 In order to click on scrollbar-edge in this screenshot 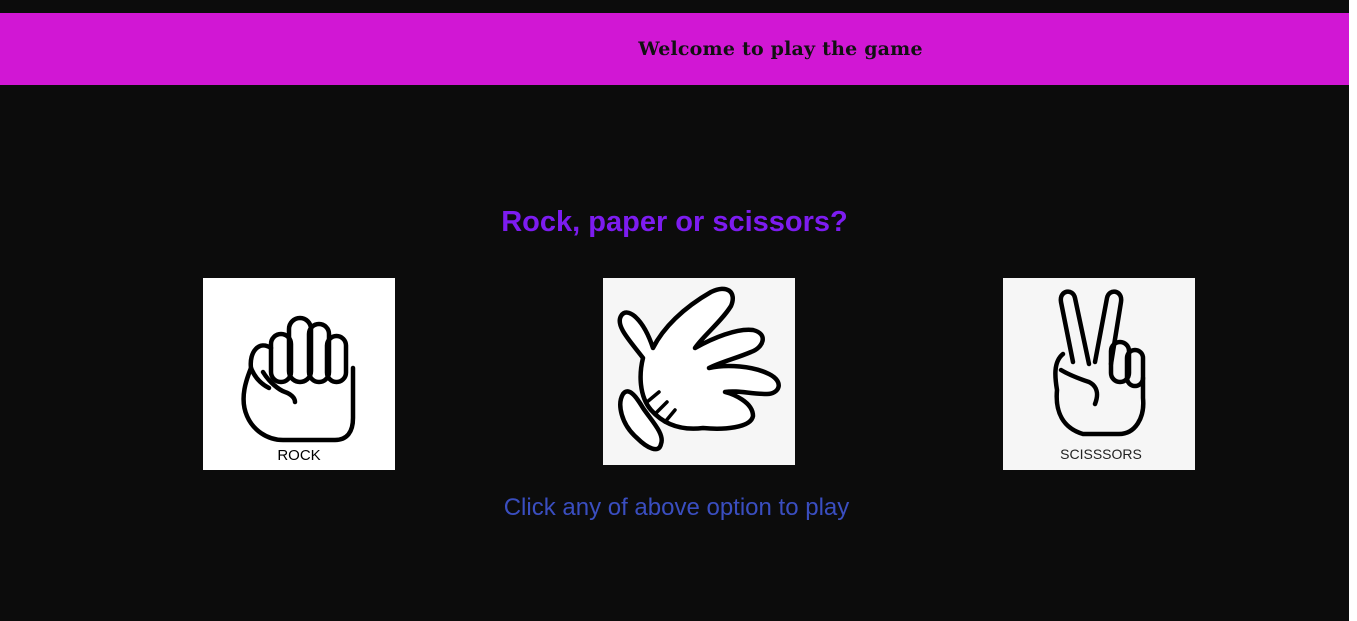, I will do `click(1353, 310)`.